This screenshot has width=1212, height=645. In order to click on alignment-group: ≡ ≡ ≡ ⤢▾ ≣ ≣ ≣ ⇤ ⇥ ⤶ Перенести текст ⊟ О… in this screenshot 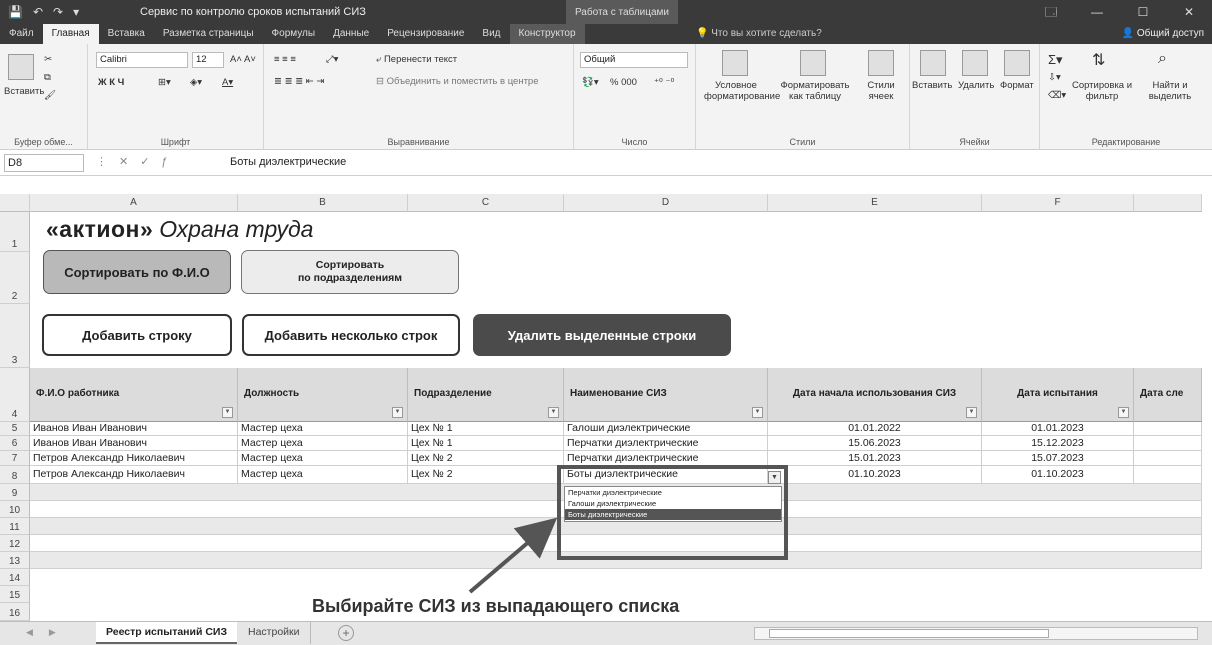, I will do `click(419, 97)`.